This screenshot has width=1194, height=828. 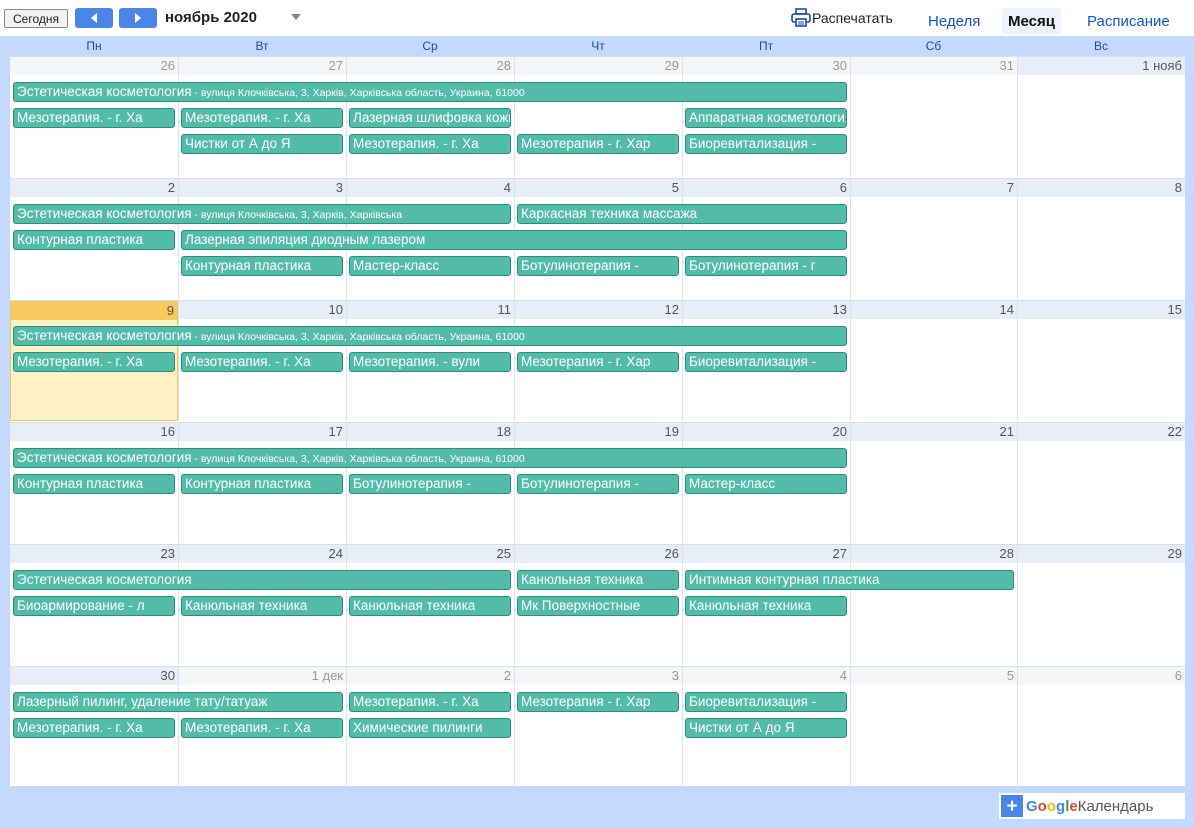 I want to click on day-number: 31, so click(x=934, y=66).